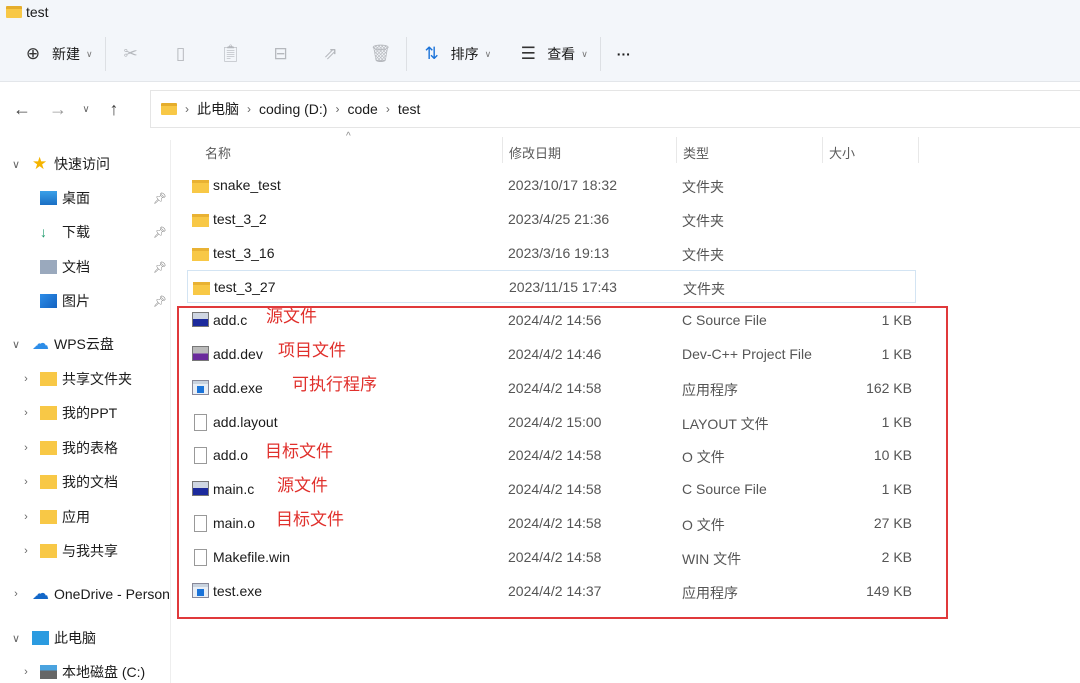 This screenshot has width=1080, height=683. Describe the element at coordinates (70, 413) in the screenshot. I see `sidebar-item: › 我的PPT` at that location.